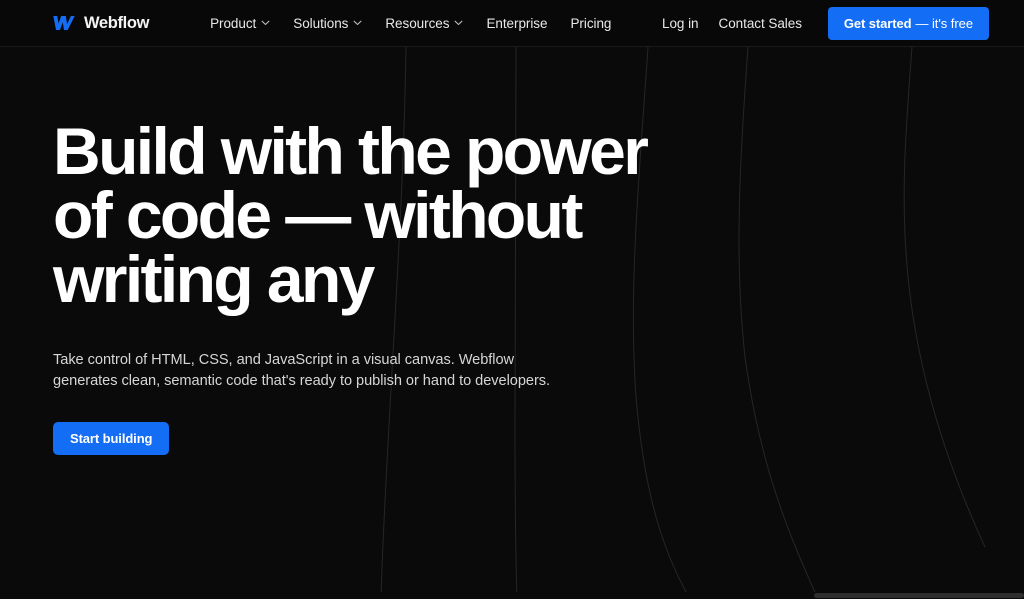  Describe the element at coordinates (64, 23) in the screenshot. I see `webflow-logo-icon` at that location.